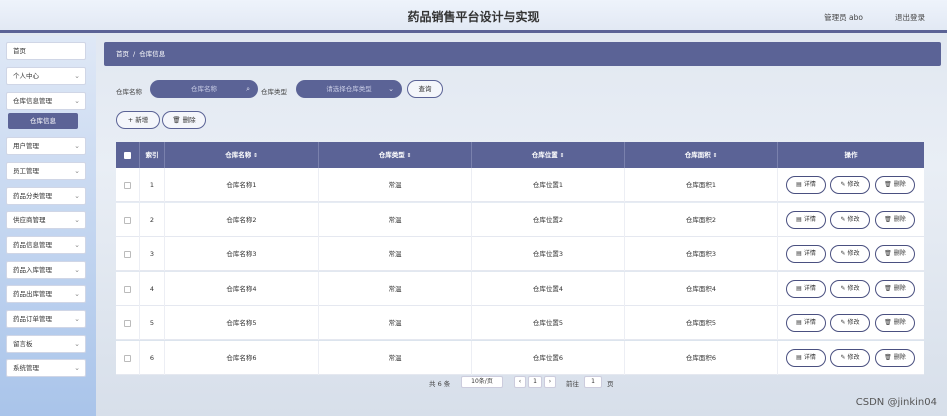 The width and height of the screenshot is (947, 416). I want to click on add-button: + 新增, so click(138, 120).